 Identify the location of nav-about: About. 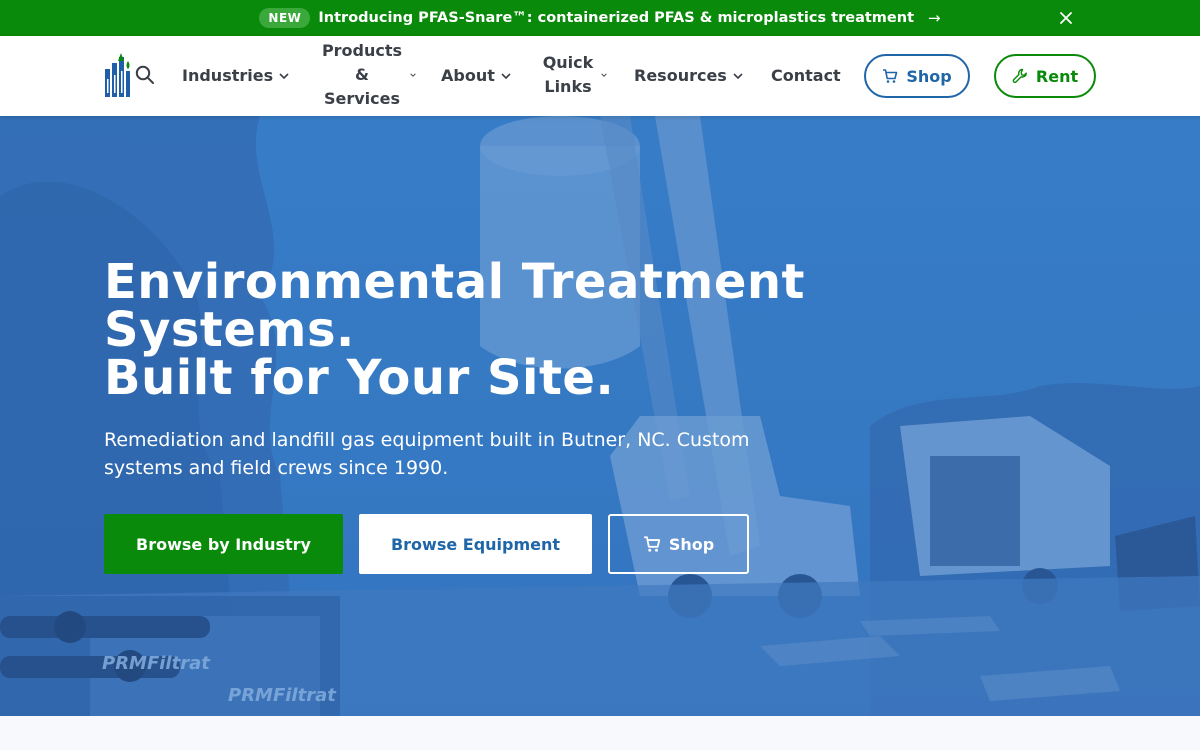
(476, 76).